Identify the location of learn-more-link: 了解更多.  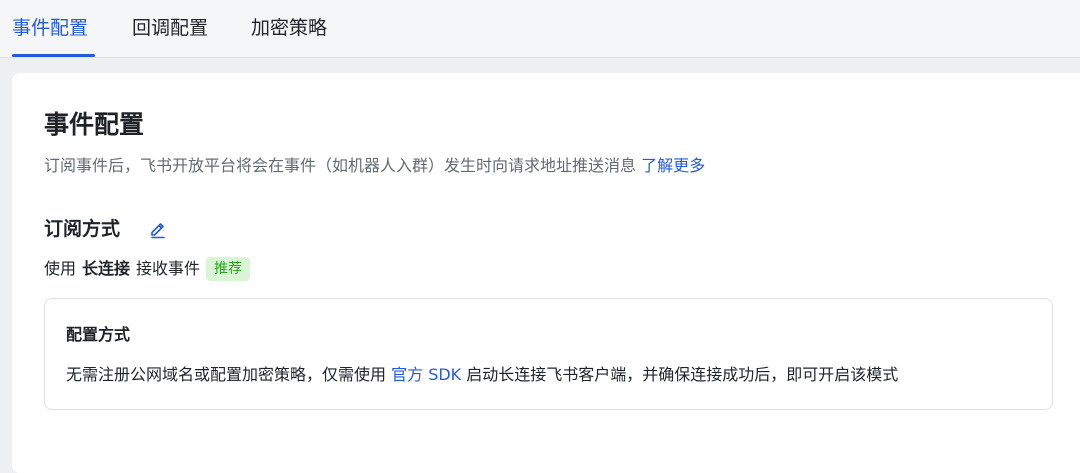
(673, 165).